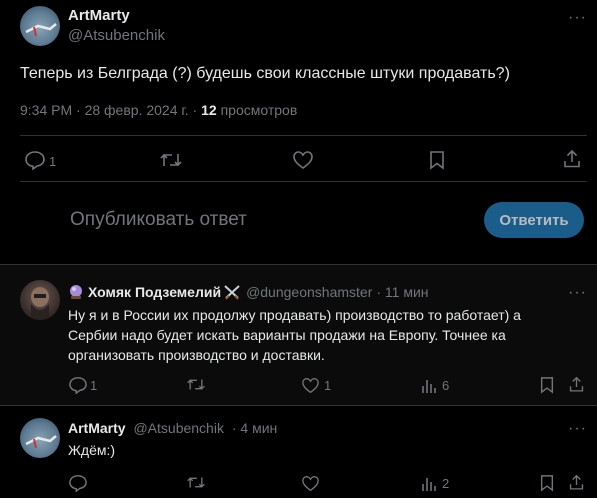  I want to click on tweet-timestamp: 9:34 PM · 28 февр. 2024 г. ·, so click(110, 110).